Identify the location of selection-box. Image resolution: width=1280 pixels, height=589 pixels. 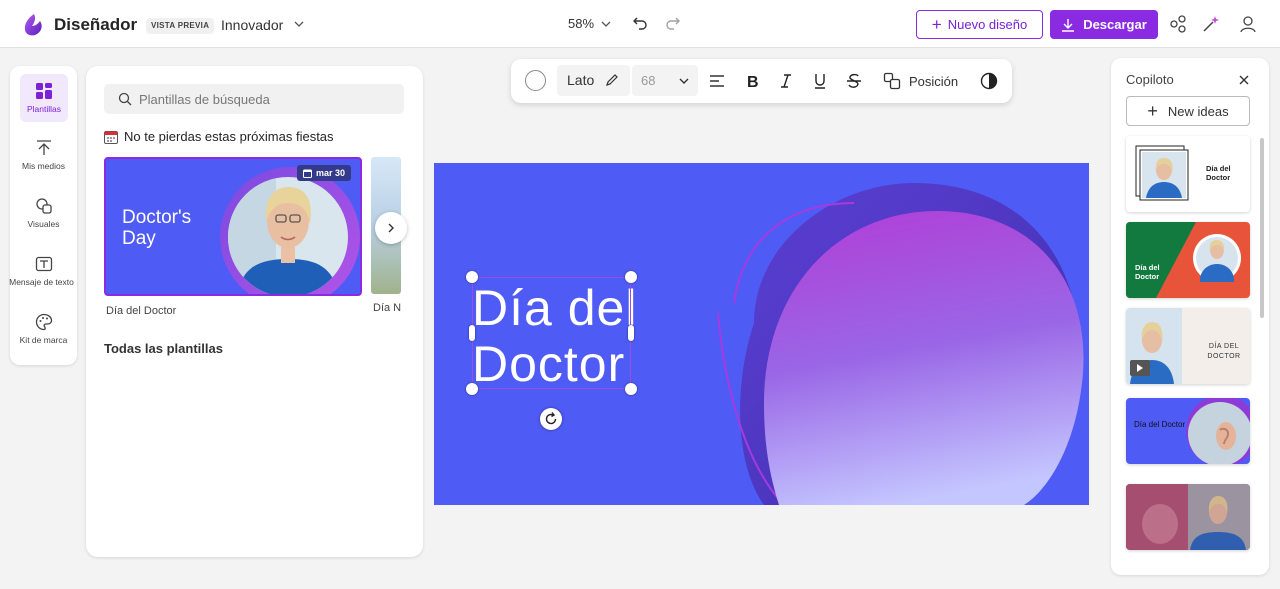
(551, 333).